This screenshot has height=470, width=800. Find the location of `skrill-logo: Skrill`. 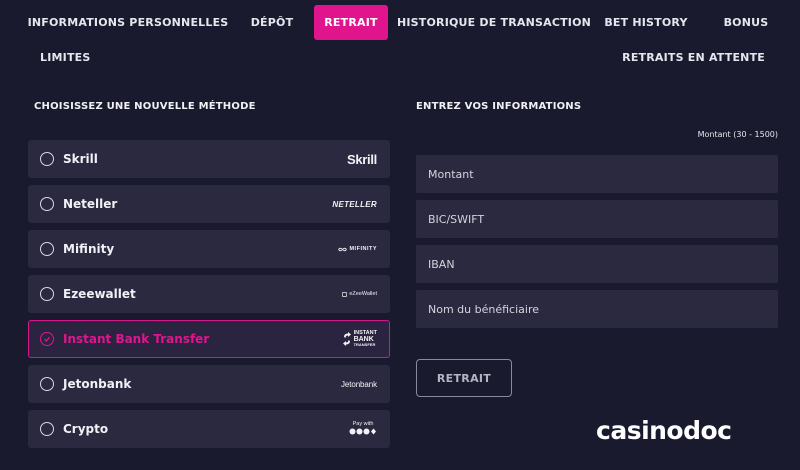

skrill-logo: Skrill is located at coordinates (362, 159).